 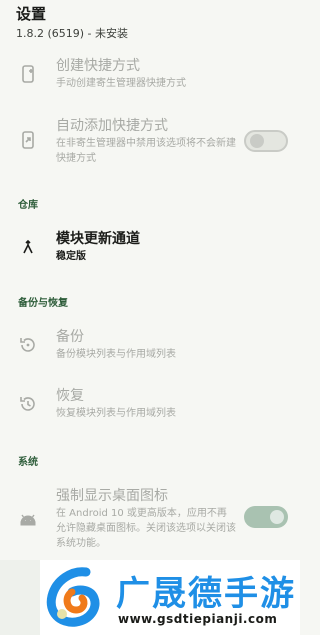 I want to click on backup-title: 备份, so click(x=70, y=337).